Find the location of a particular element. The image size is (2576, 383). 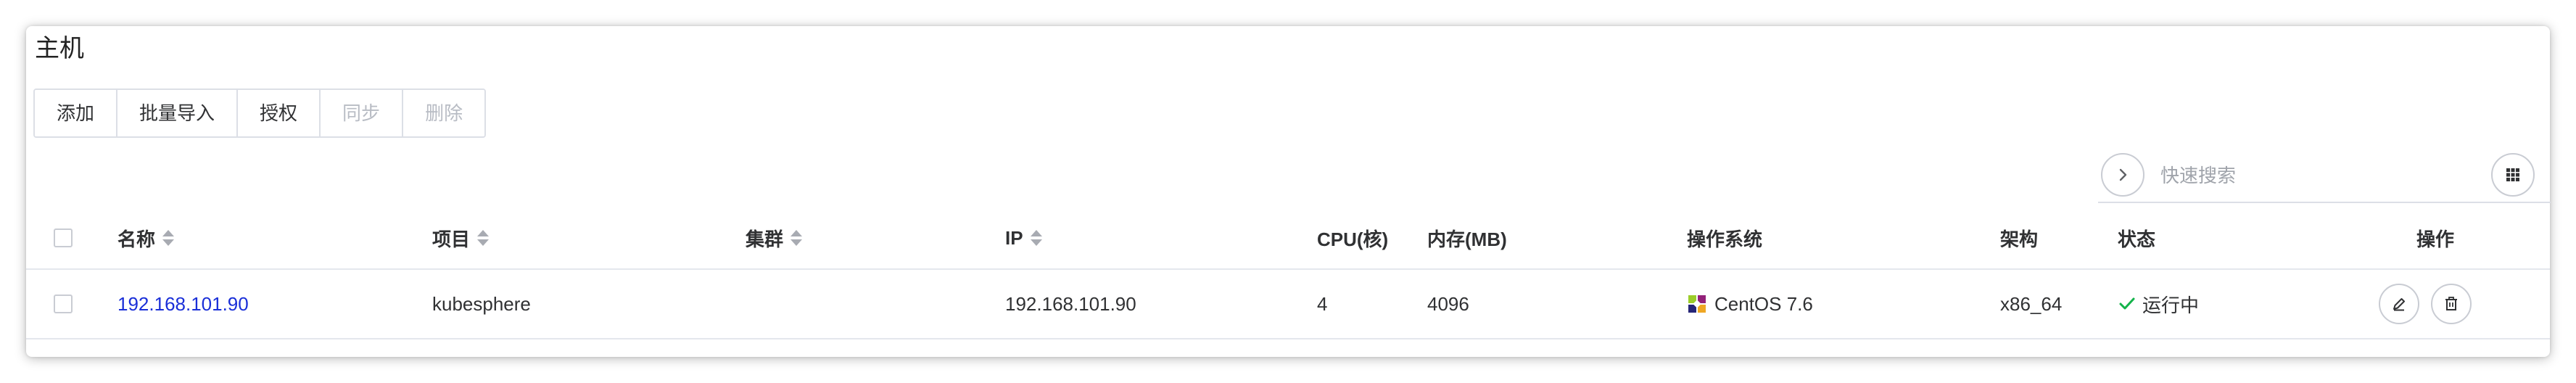

row-checkbox is located at coordinates (63, 304).